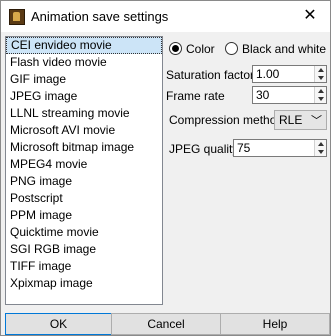  Describe the element at coordinates (17, 17) in the screenshot. I see `app-icon` at that location.